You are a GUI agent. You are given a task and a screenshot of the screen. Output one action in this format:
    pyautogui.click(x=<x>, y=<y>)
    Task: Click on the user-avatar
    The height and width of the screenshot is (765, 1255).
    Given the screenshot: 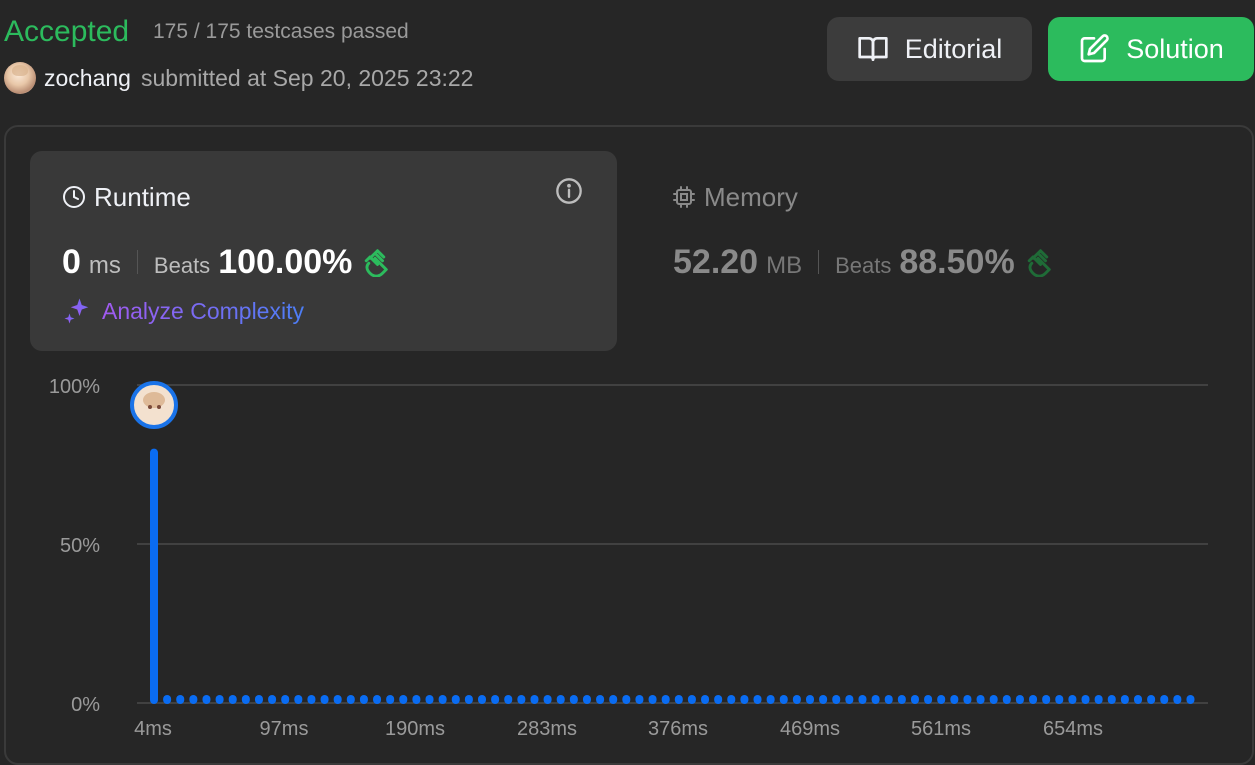 What is the action you would take?
    pyautogui.click(x=20, y=78)
    